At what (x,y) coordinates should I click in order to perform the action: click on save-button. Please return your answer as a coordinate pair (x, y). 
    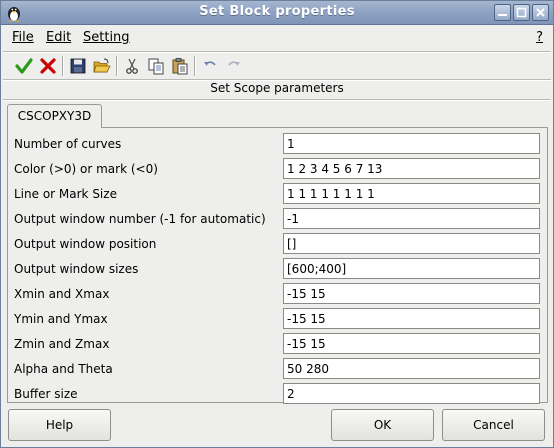
    Looking at the image, I should click on (78, 66).